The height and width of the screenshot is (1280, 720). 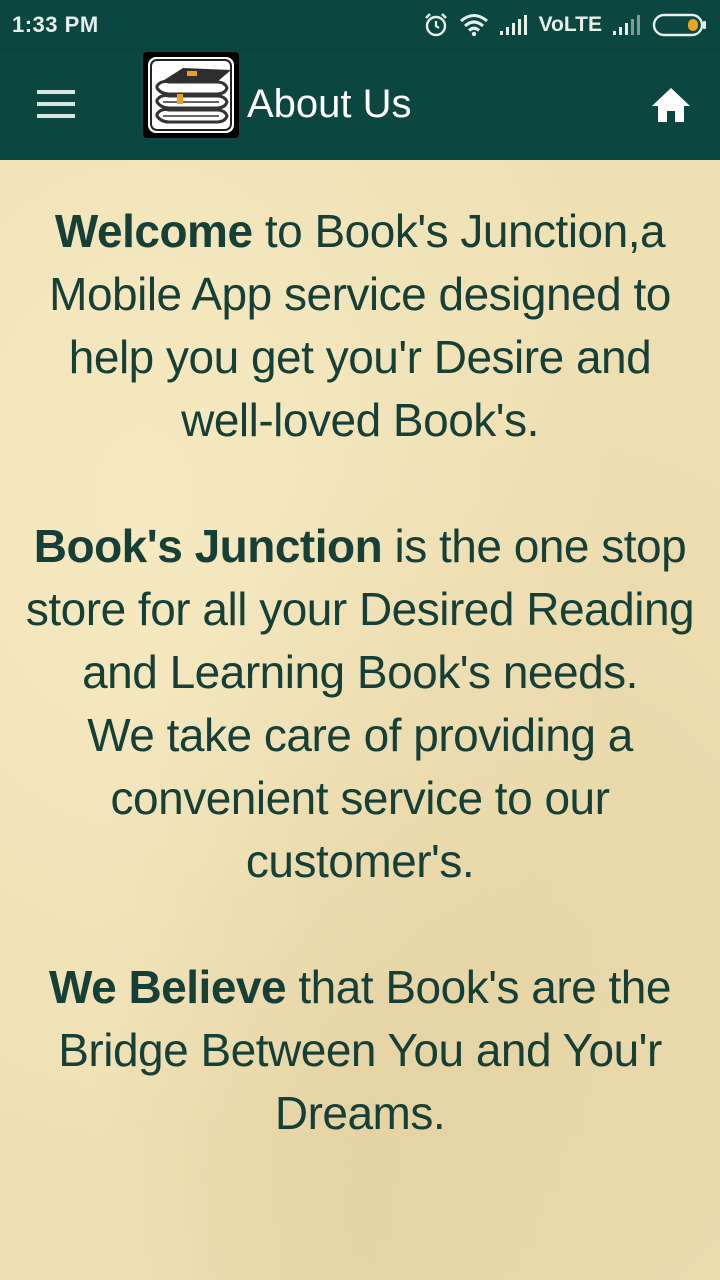 What do you see at coordinates (168, 987) in the screenshot?
I see `belief-bold-text: We Believe` at bounding box center [168, 987].